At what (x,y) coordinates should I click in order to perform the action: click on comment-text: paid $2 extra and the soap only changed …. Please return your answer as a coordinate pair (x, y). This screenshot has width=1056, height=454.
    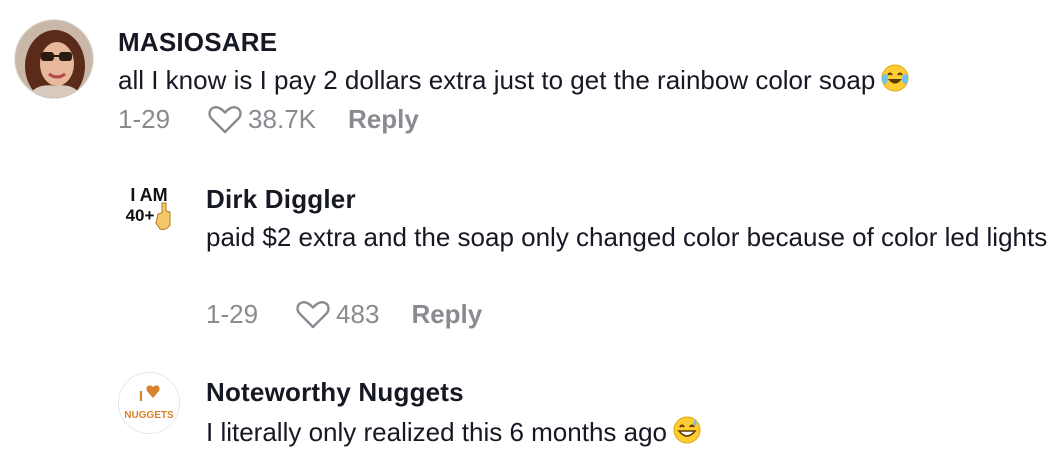
    Looking at the image, I should click on (627, 237).